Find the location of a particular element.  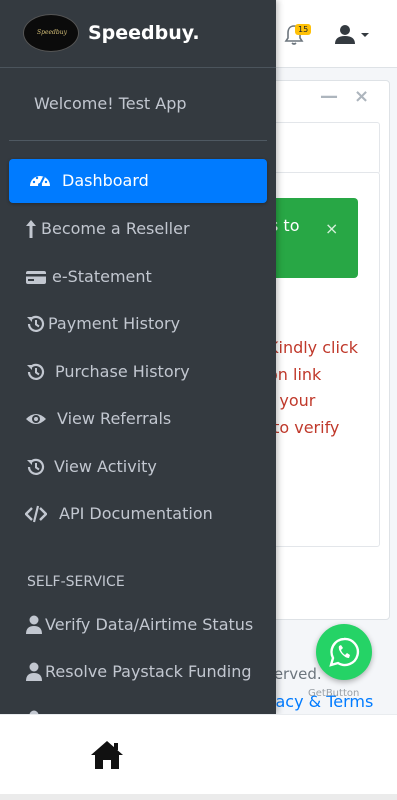

whatsapp-icon is located at coordinates (344, 652).